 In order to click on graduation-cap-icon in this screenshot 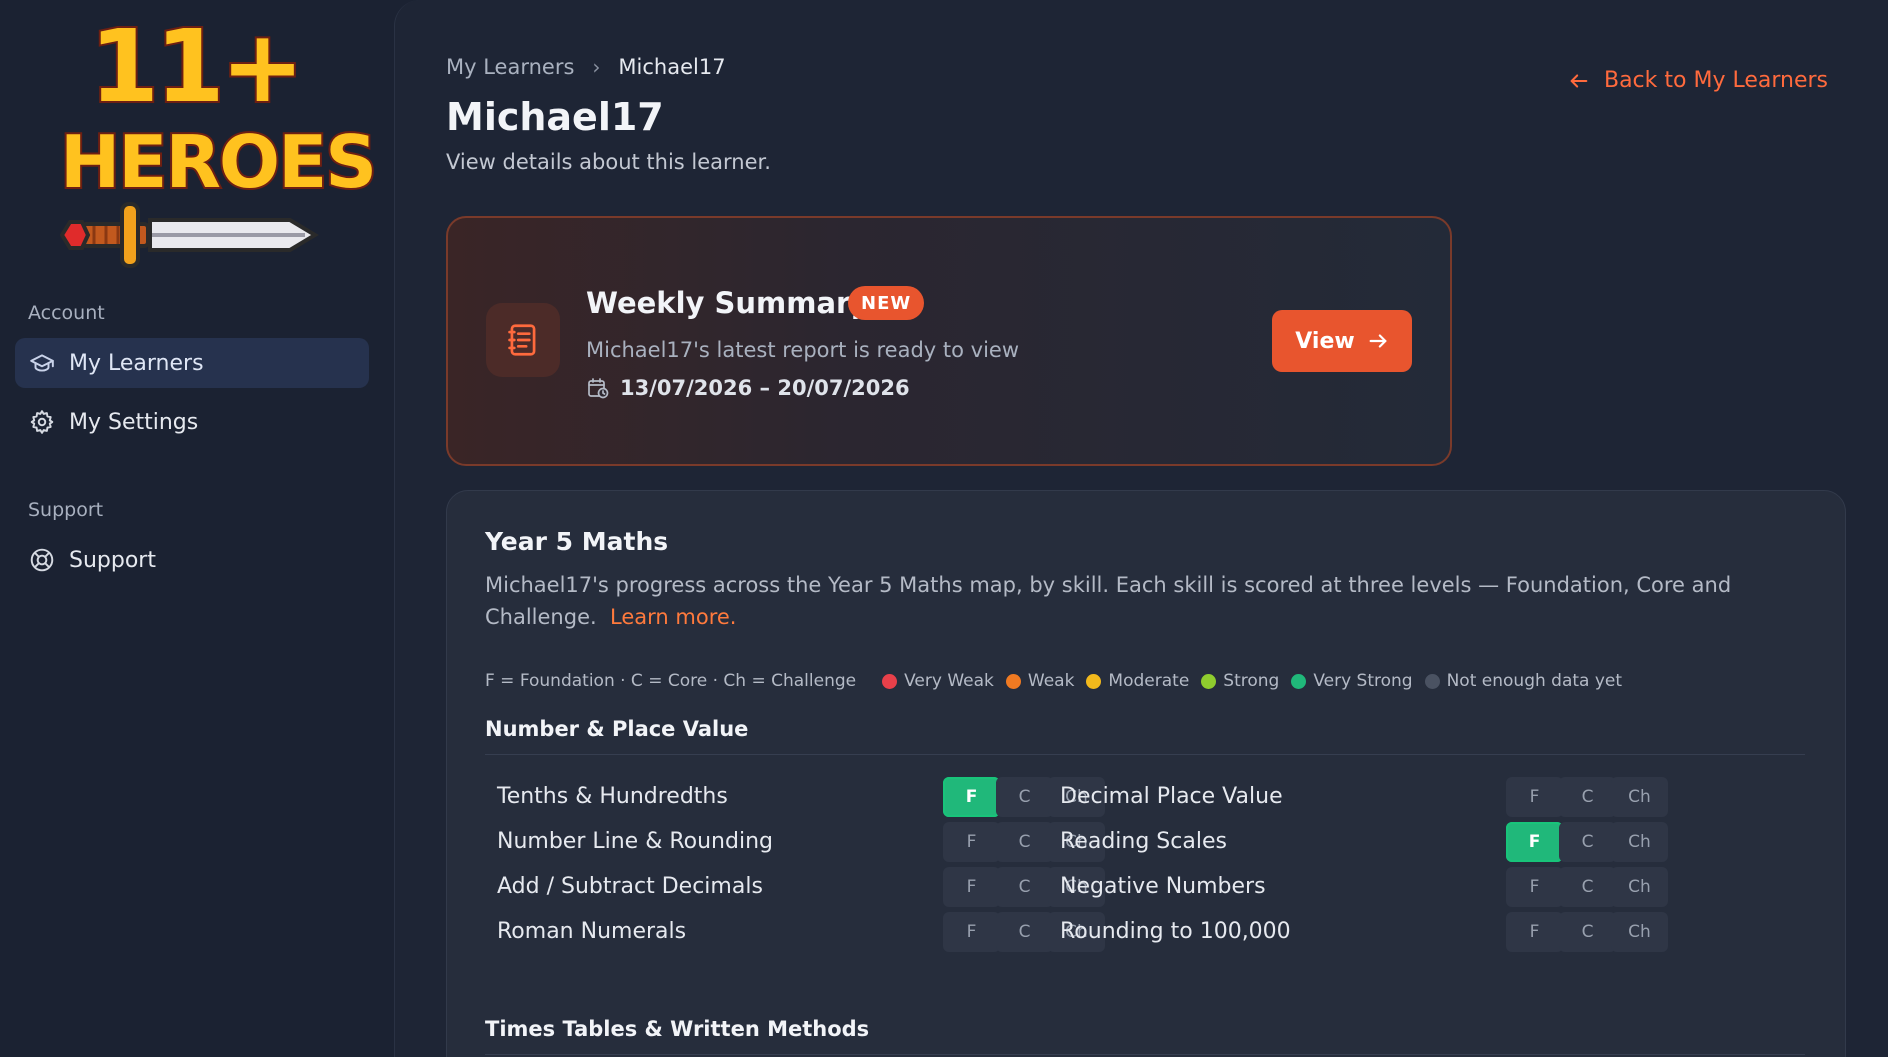, I will do `click(42, 363)`.